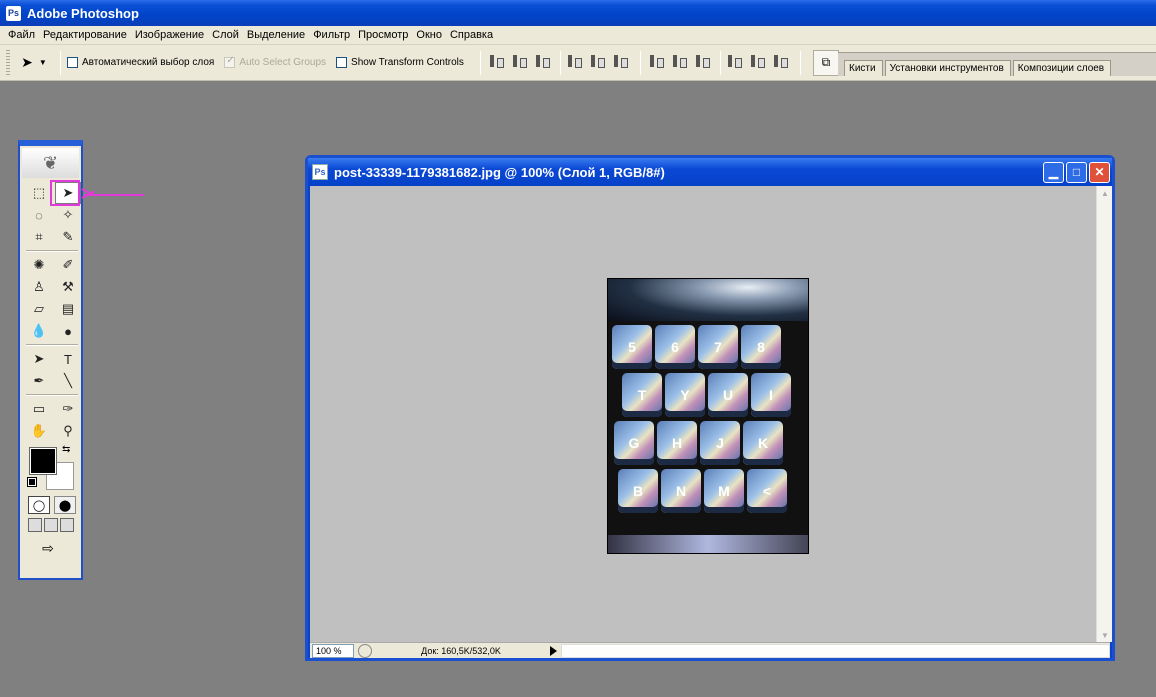  I want to click on brush-tool-icon: ✐, so click(68, 265).